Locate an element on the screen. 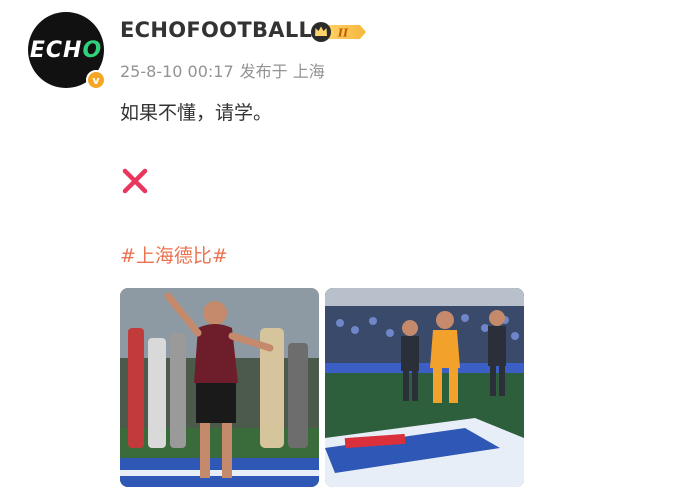 This screenshot has height=496, width=693. post-source: 发布于 上海 is located at coordinates (282, 71).